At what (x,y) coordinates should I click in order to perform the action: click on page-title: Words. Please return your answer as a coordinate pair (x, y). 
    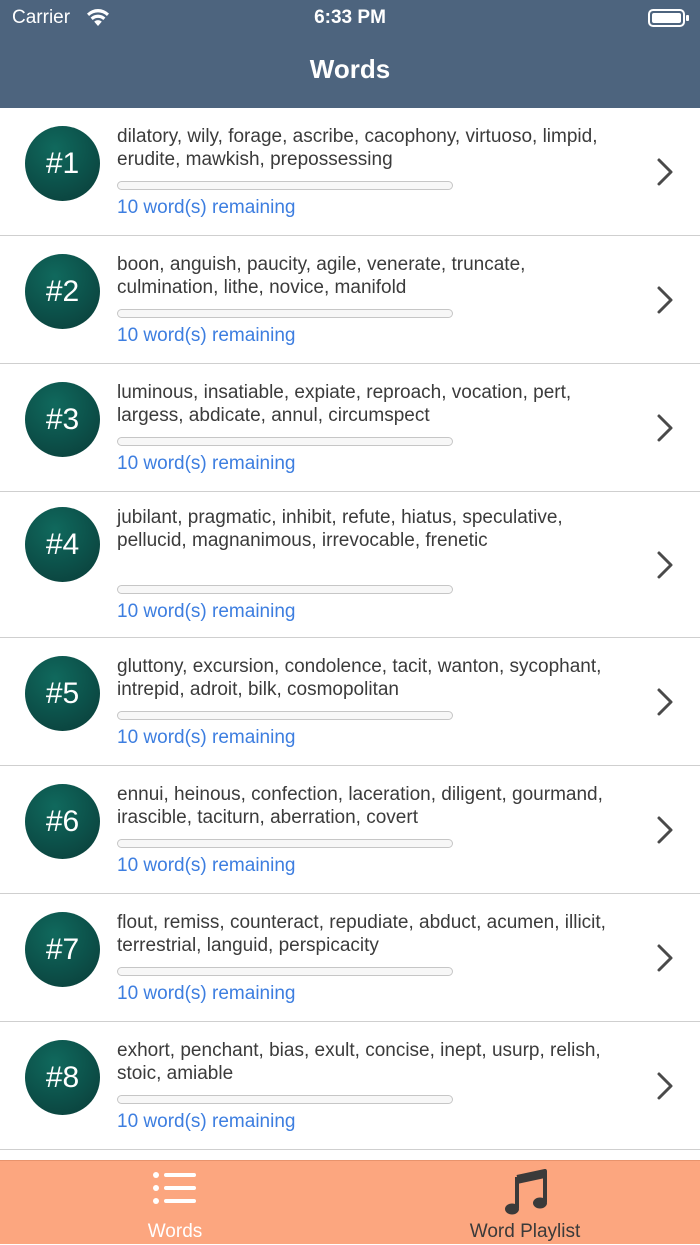
    Looking at the image, I should click on (350, 69).